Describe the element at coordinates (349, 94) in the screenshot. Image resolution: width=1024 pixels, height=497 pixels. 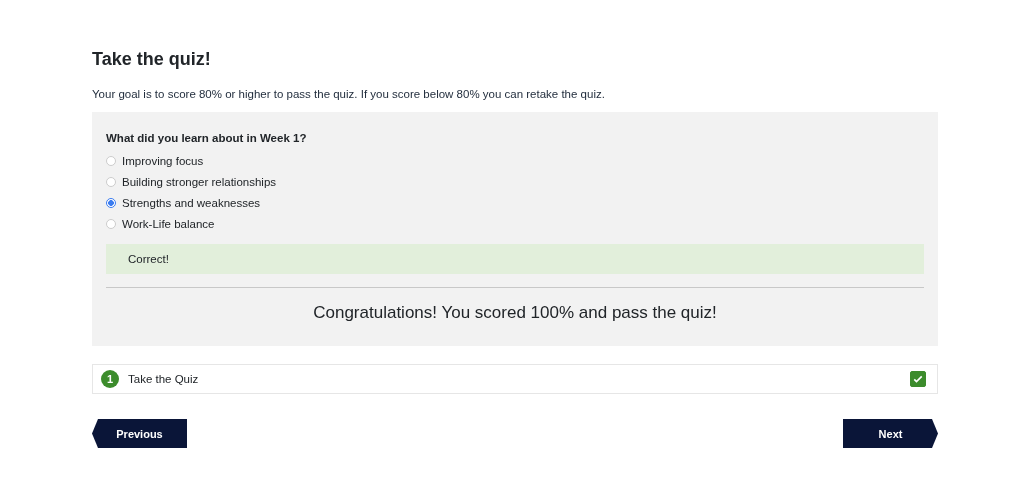
I see `intro-text: Your goal is to score 80% or higher to pass the quiz. If you score below 80% you can retake the quiz.` at that location.